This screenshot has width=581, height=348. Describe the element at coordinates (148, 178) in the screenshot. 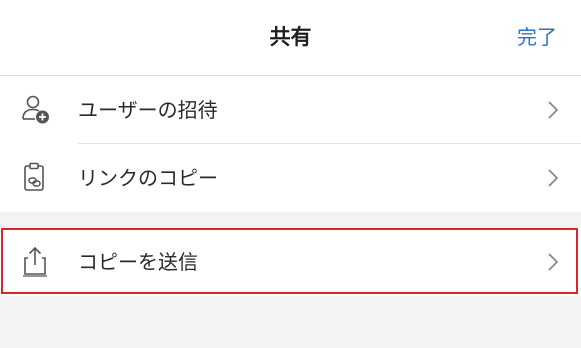

I see `copy-link-label: リンクのコピー` at that location.